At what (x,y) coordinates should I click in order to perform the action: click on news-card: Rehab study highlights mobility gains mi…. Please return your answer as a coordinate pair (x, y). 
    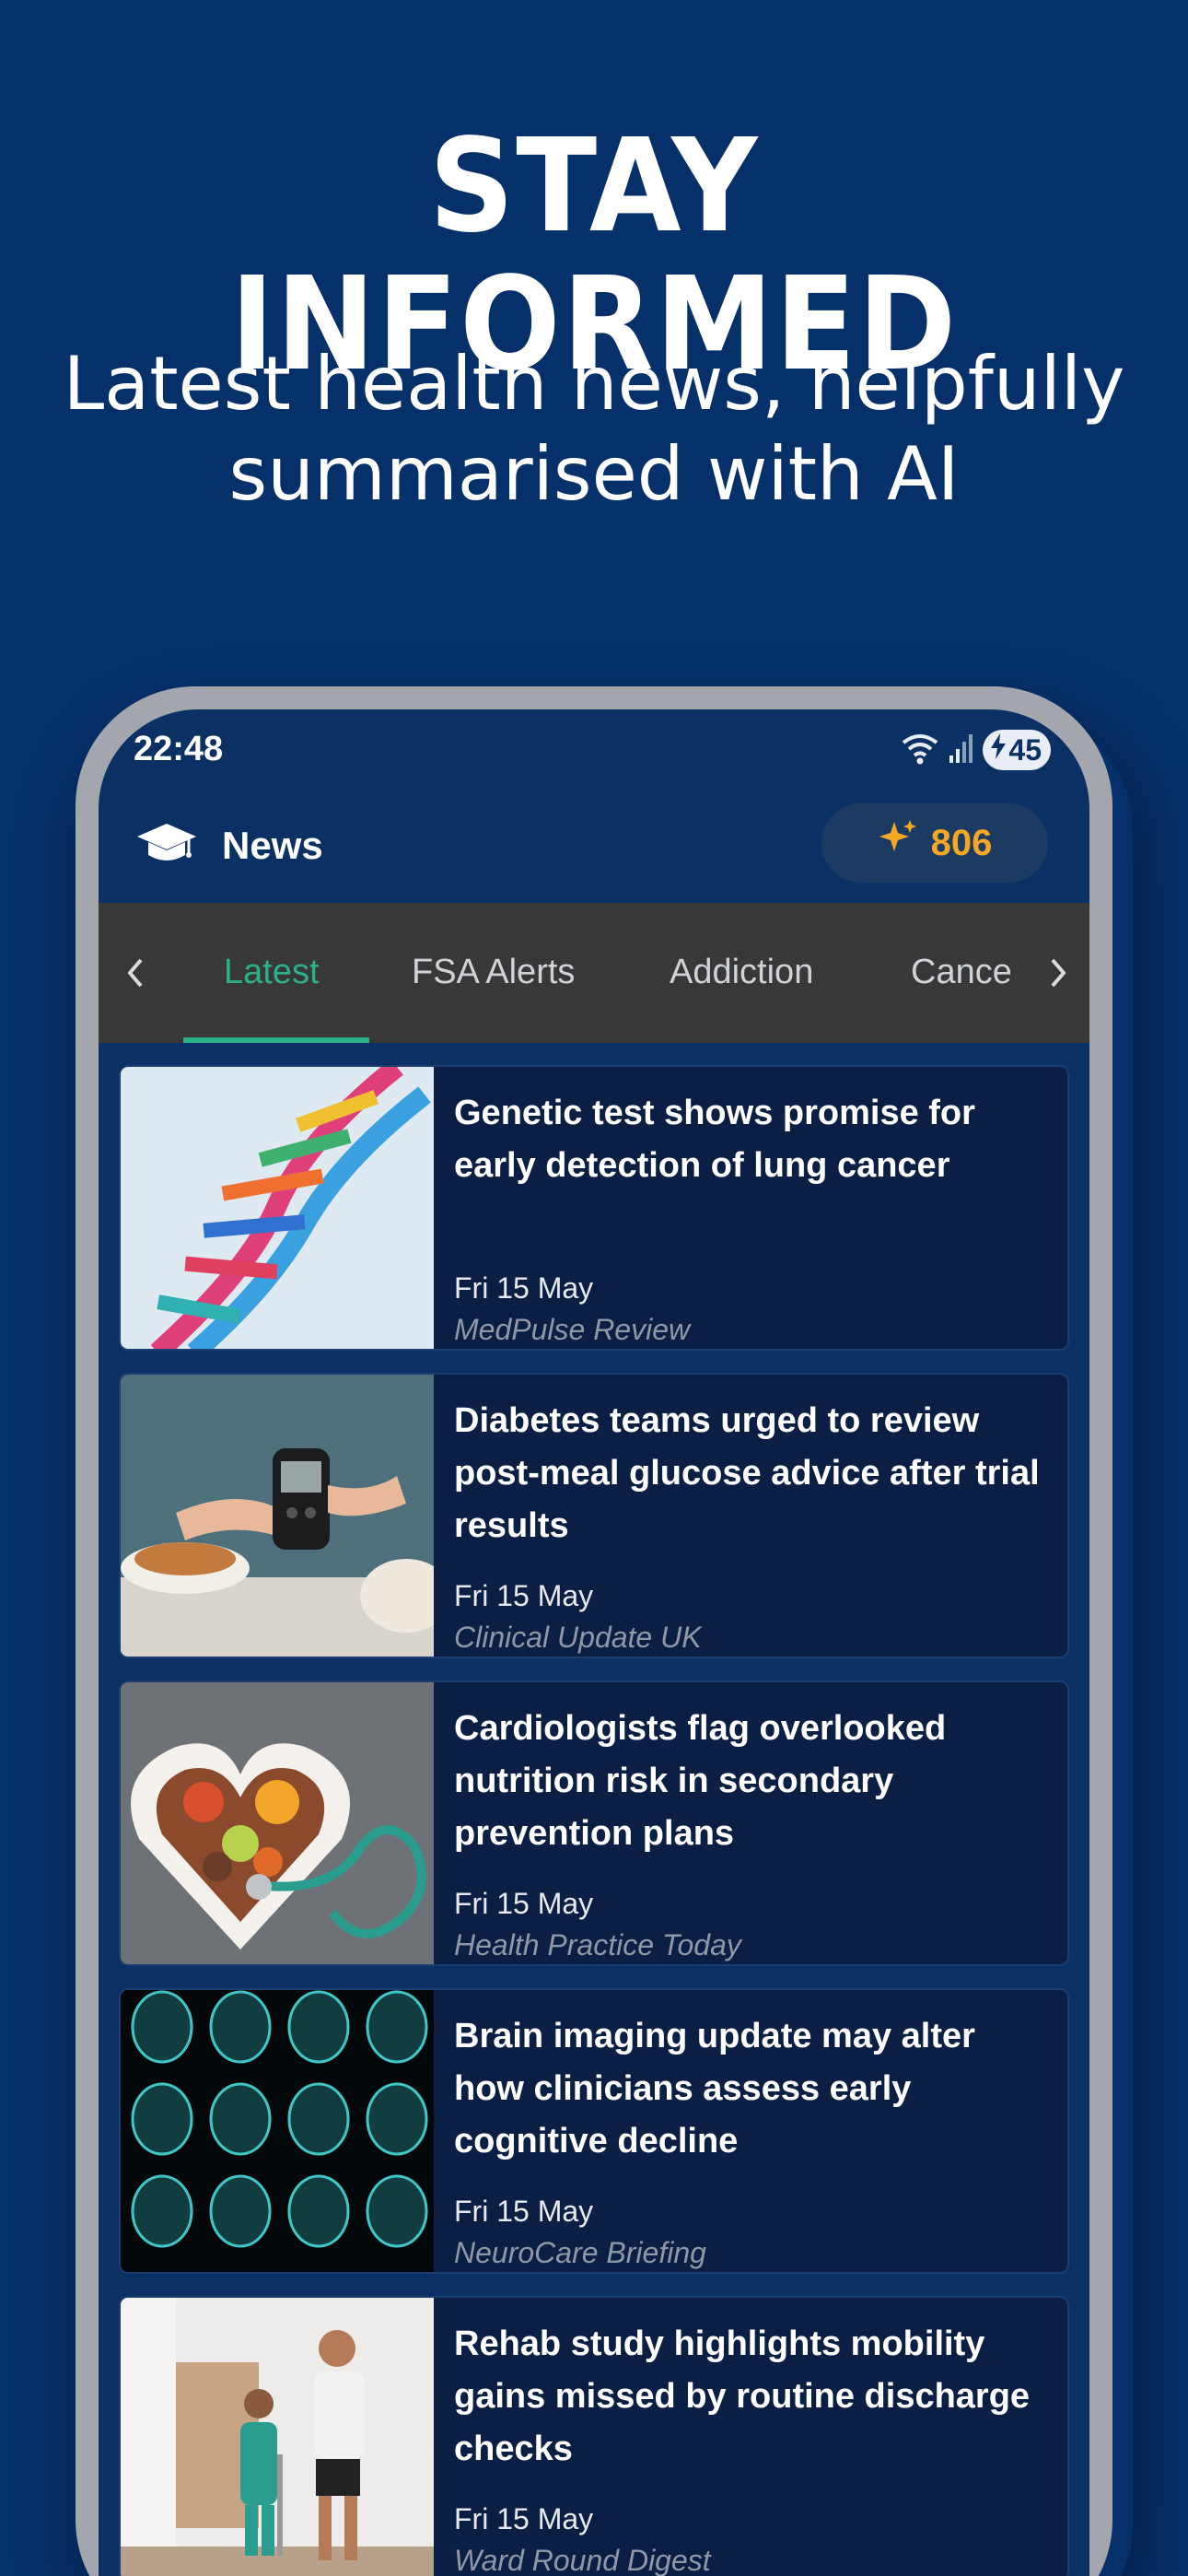
    Looking at the image, I should click on (594, 2436).